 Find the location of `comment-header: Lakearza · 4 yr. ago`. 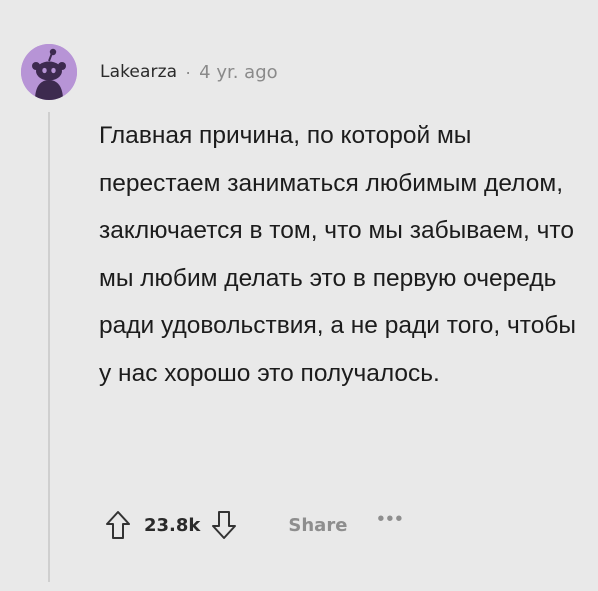

comment-header: Lakearza · 4 yr. ago is located at coordinates (189, 72).